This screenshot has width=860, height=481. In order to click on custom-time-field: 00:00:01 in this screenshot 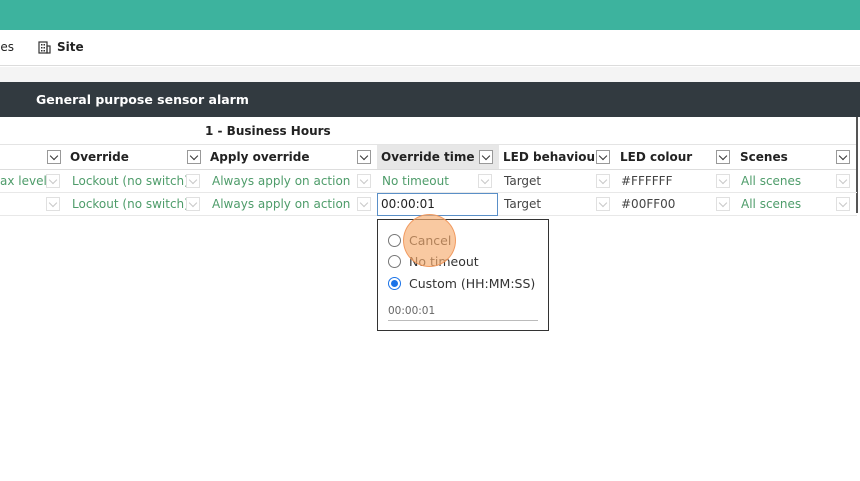, I will do `click(463, 312)`.